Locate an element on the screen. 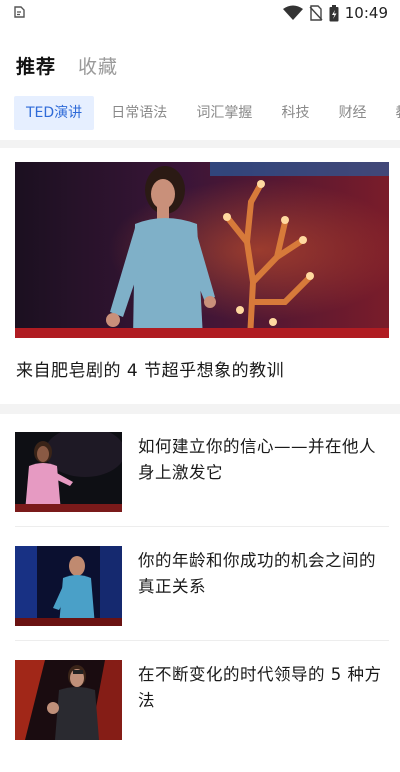 The width and height of the screenshot is (400, 772). status-bar: 10:49 is located at coordinates (200, 13).